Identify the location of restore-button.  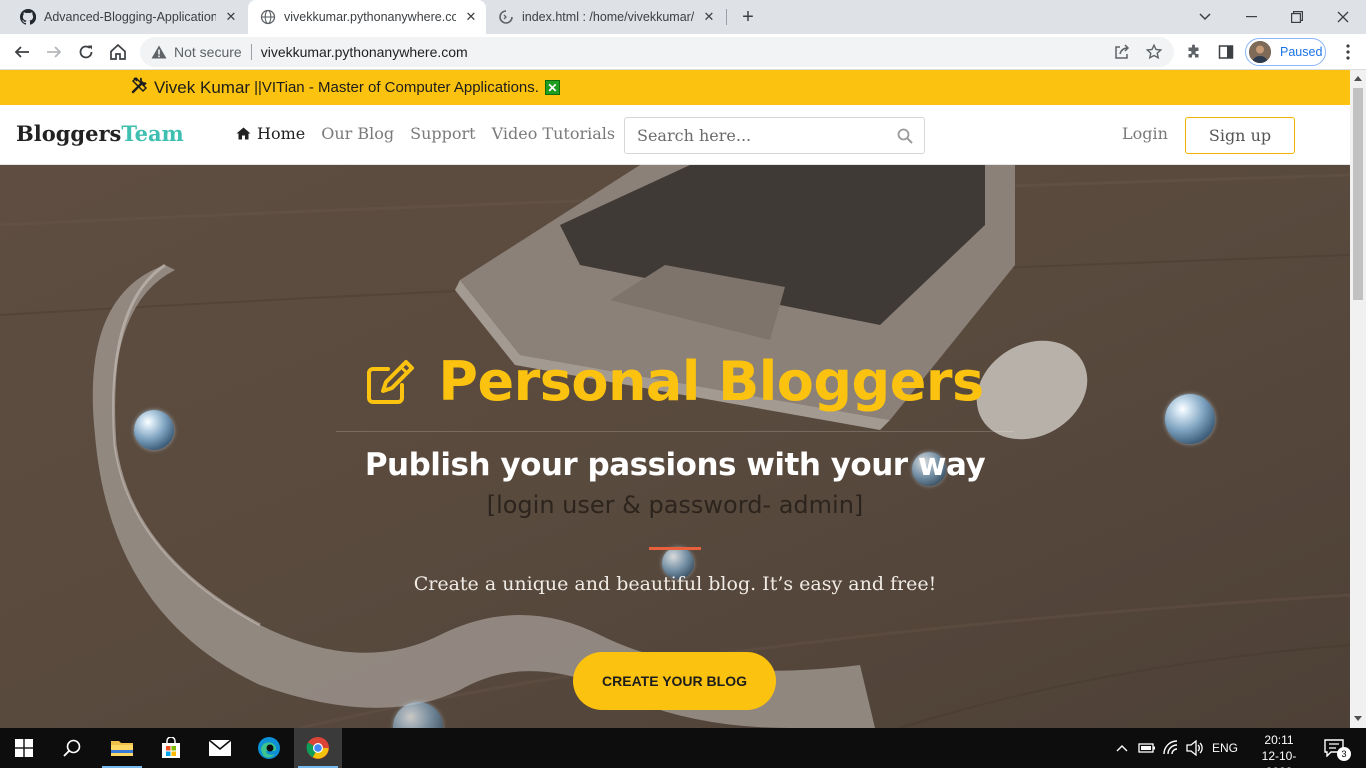
(1297, 17).